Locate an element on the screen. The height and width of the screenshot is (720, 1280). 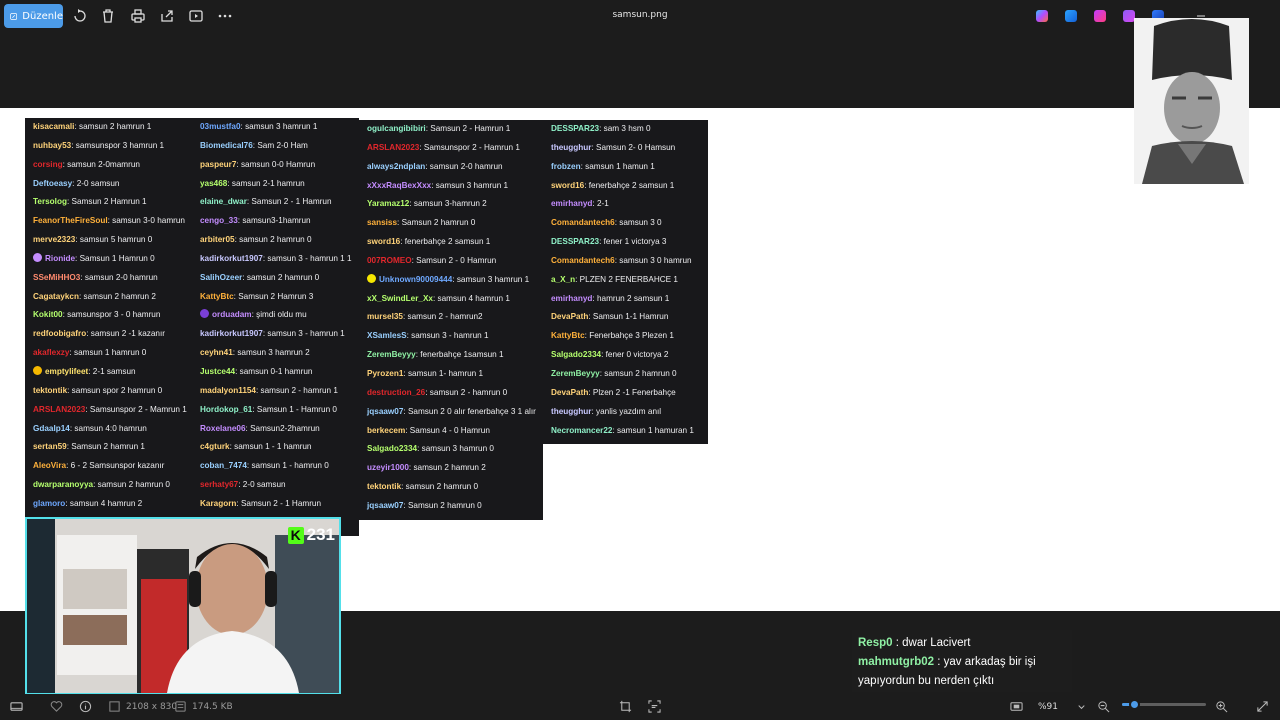
chat-message: uzeyir1000: samsun 2 hamrun 2 is located at coordinates (451, 468).